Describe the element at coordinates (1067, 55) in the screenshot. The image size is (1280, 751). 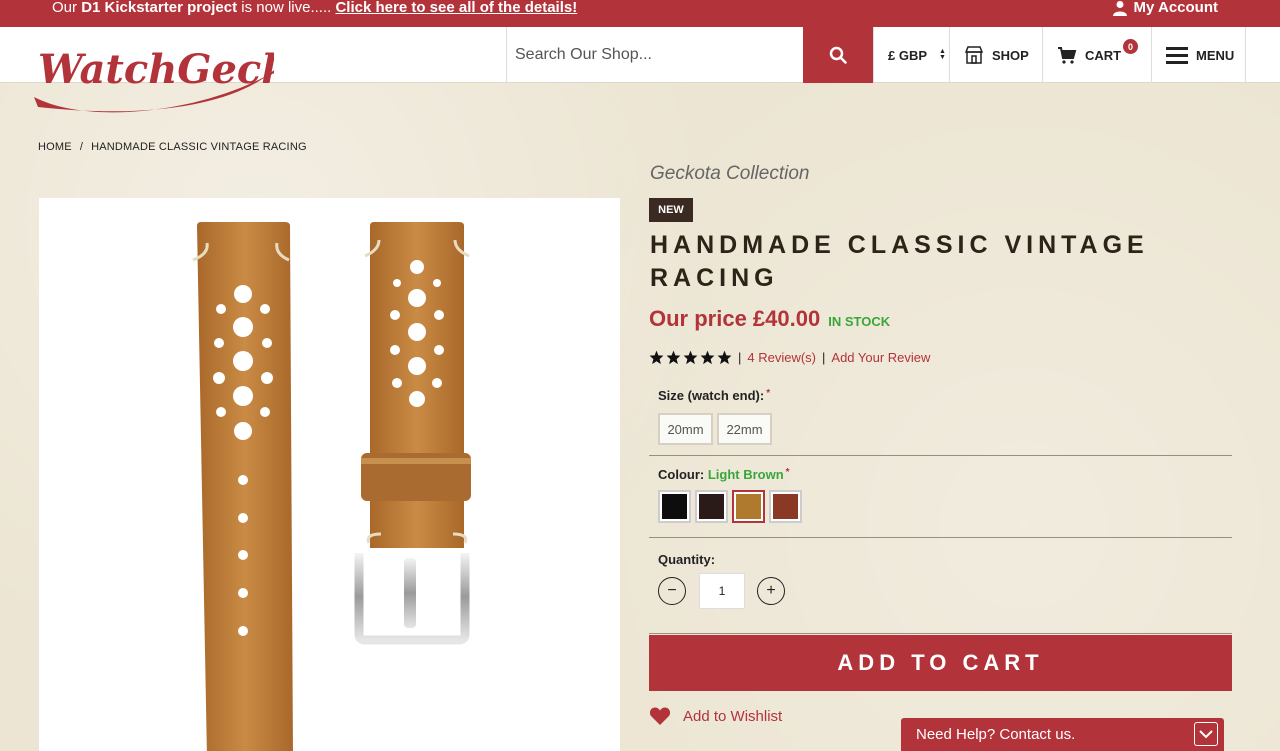
I see `cart-icon` at that location.